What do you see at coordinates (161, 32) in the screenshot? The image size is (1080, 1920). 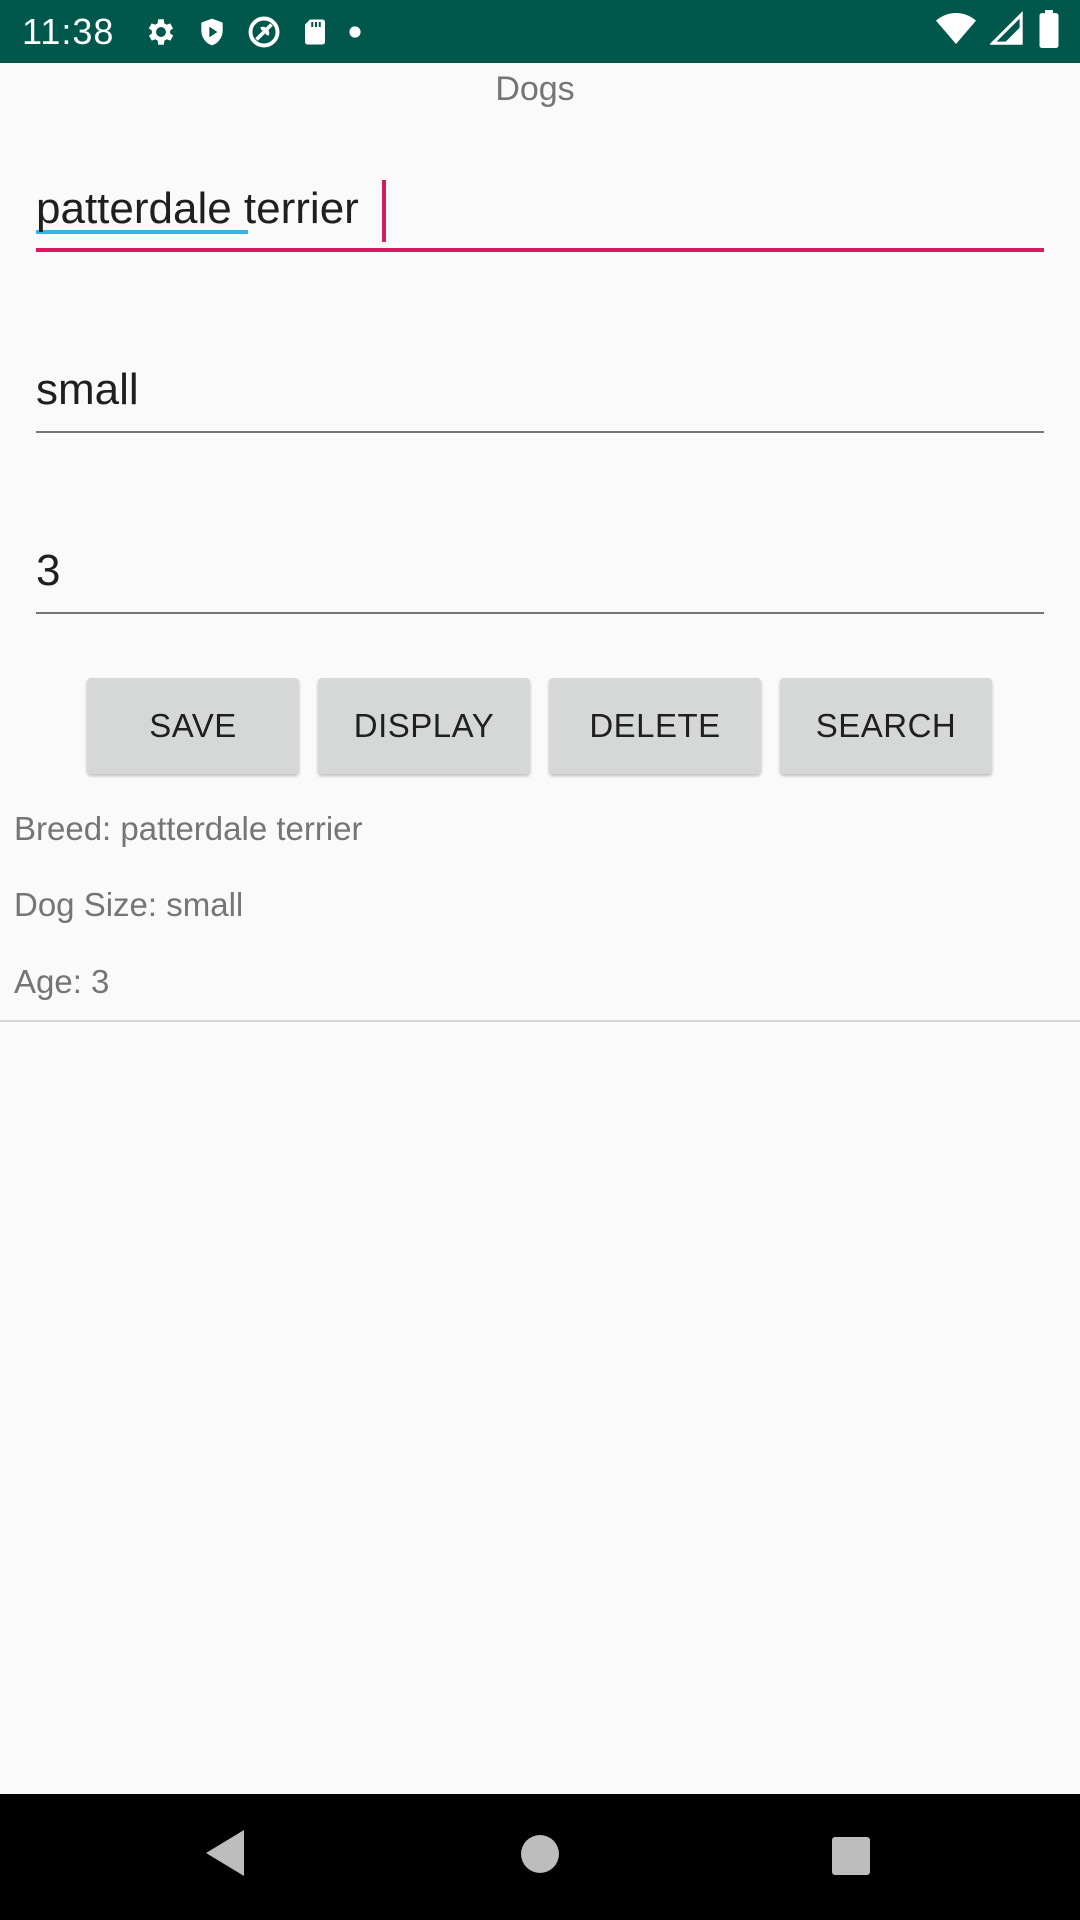 I see `gear-icon` at bounding box center [161, 32].